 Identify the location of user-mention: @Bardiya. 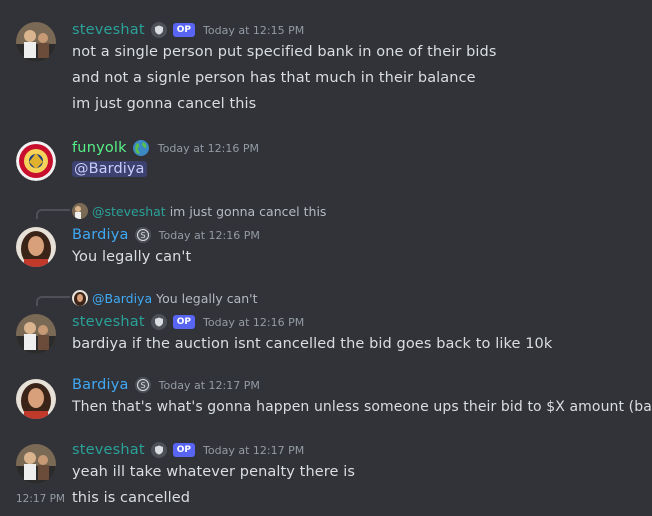
(109, 169).